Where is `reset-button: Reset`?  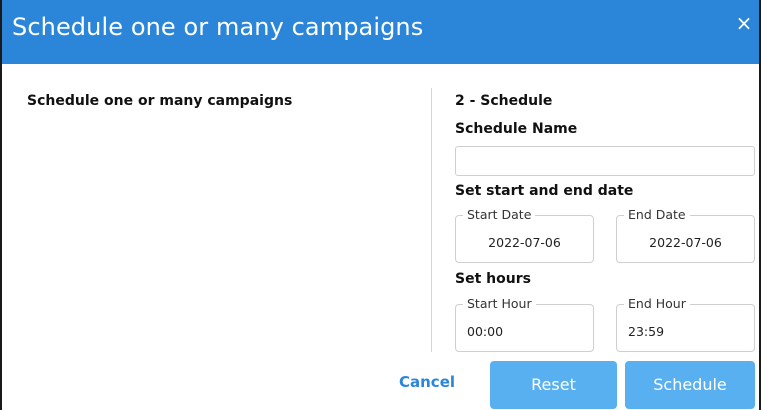
reset-button: Reset is located at coordinates (553, 385).